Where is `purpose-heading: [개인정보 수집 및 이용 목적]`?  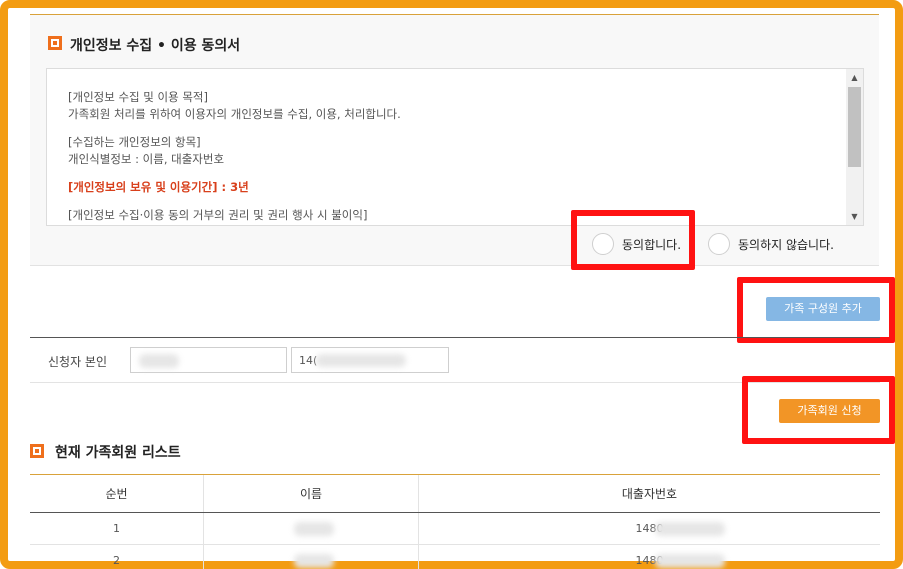
purpose-heading: [개인정보 수집 및 이용 목적] is located at coordinates (138, 97).